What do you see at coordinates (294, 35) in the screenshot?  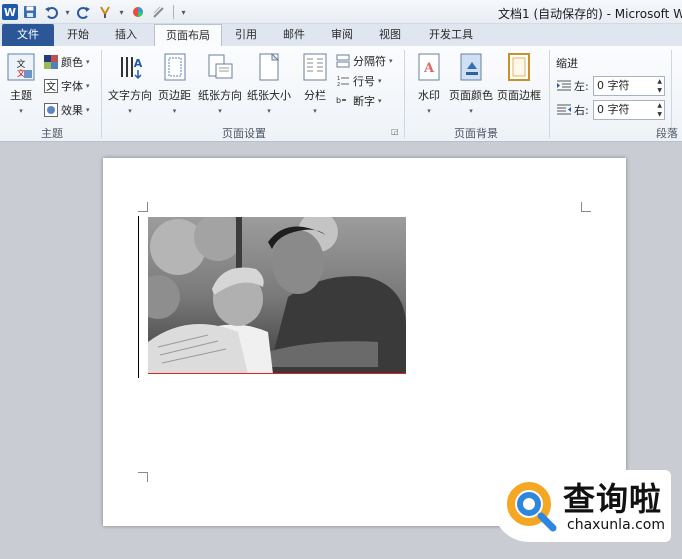 I see `tab-mailings: 邮件` at bounding box center [294, 35].